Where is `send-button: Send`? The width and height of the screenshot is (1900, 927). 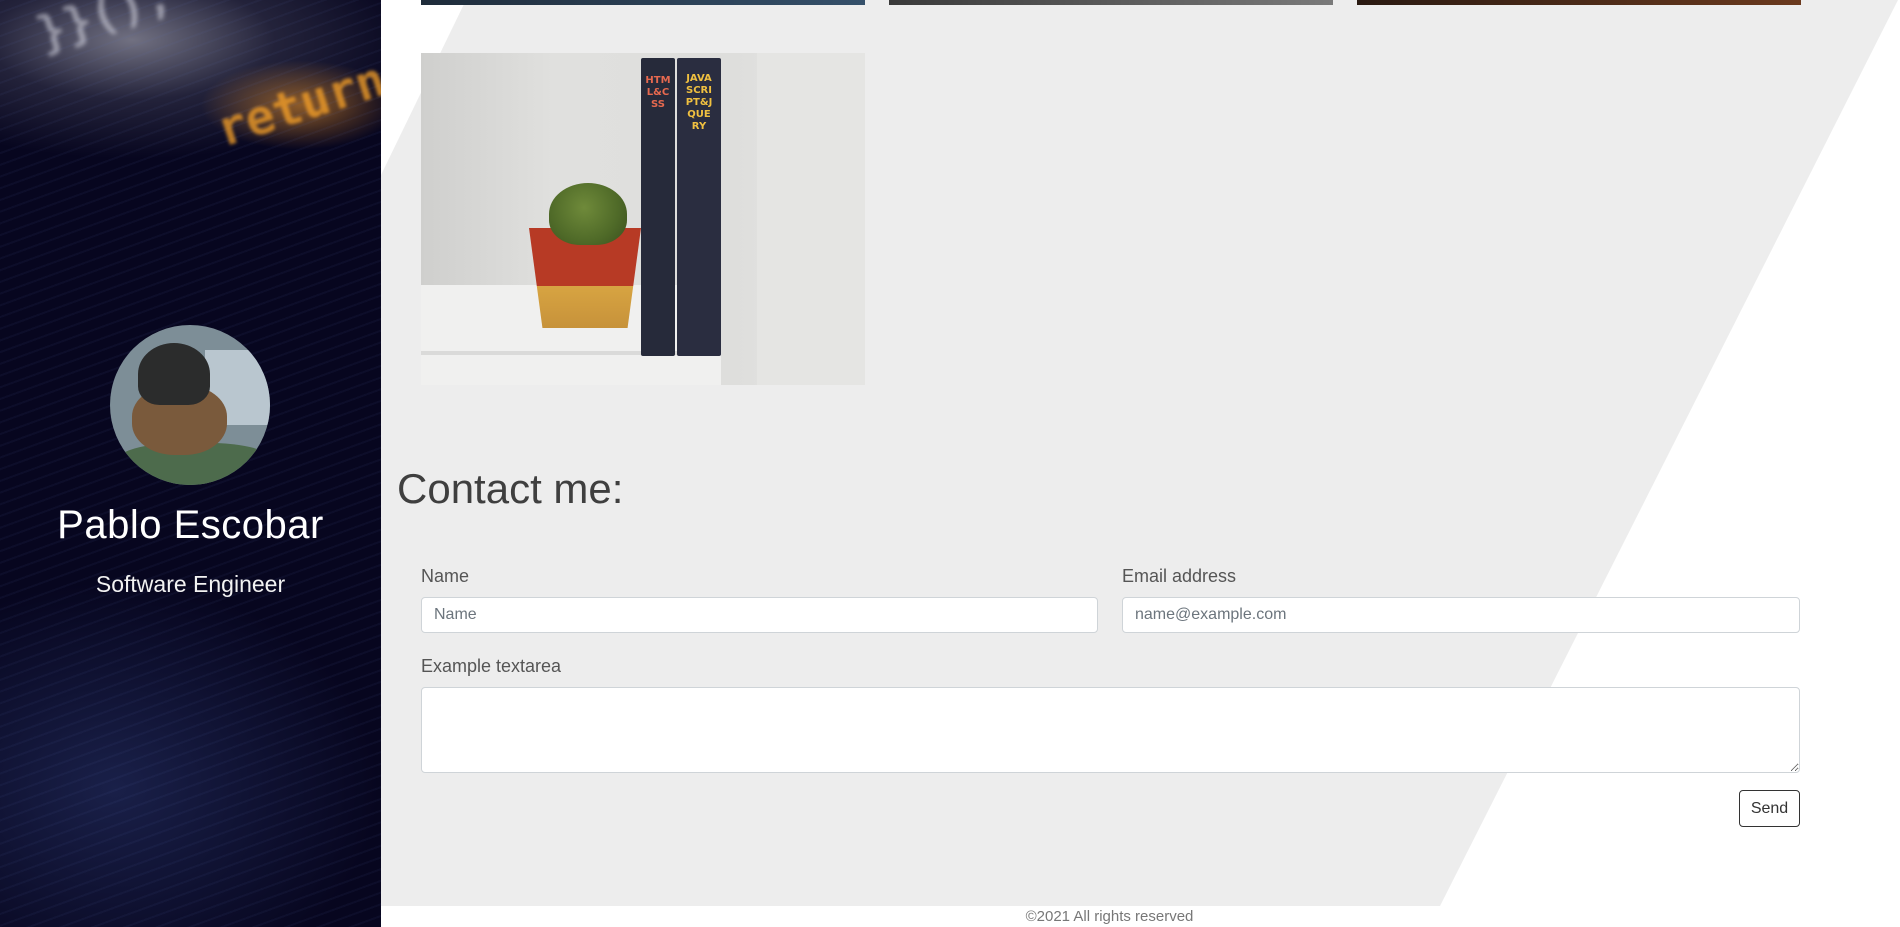 send-button: Send is located at coordinates (1769, 808).